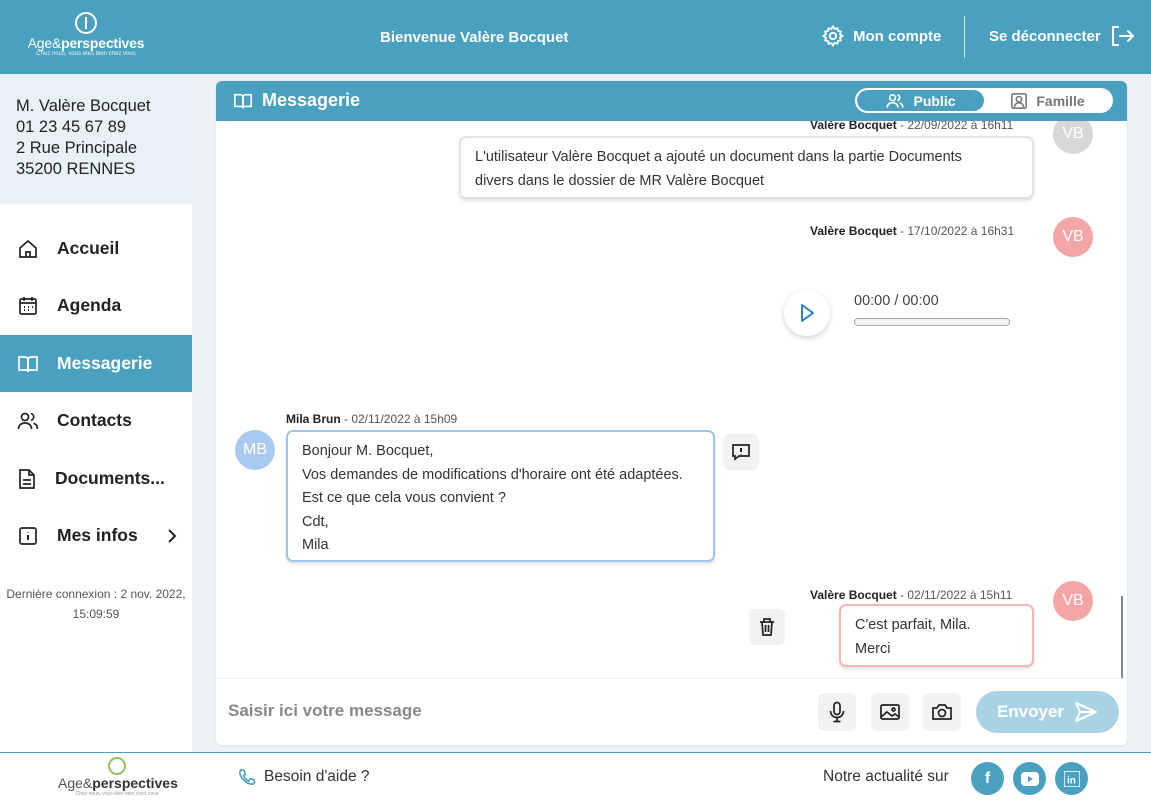 The image size is (1151, 800). What do you see at coordinates (912, 126) in the screenshot?
I see `message-meta: Valère Bocquet - 22/09/2022 à 16h11` at bounding box center [912, 126].